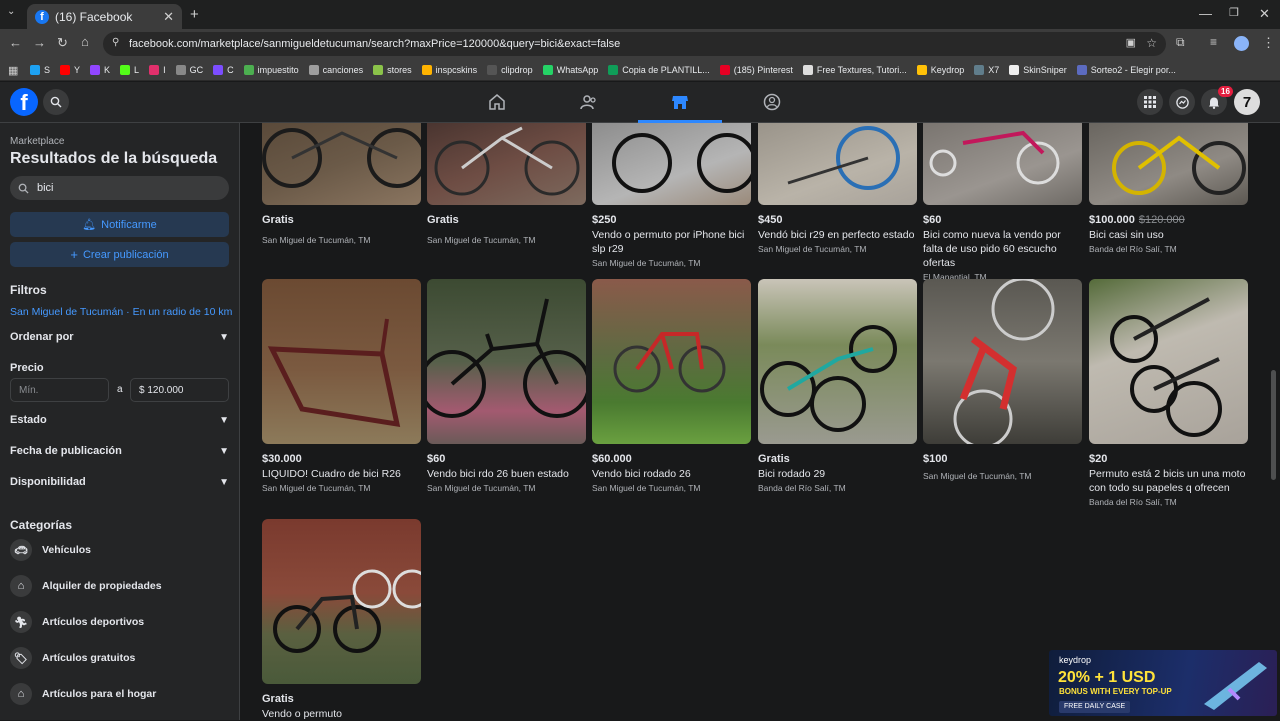 Image resolution: width=1280 pixels, height=721 pixels. I want to click on site-info-icon: ⚲, so click(115, 42).